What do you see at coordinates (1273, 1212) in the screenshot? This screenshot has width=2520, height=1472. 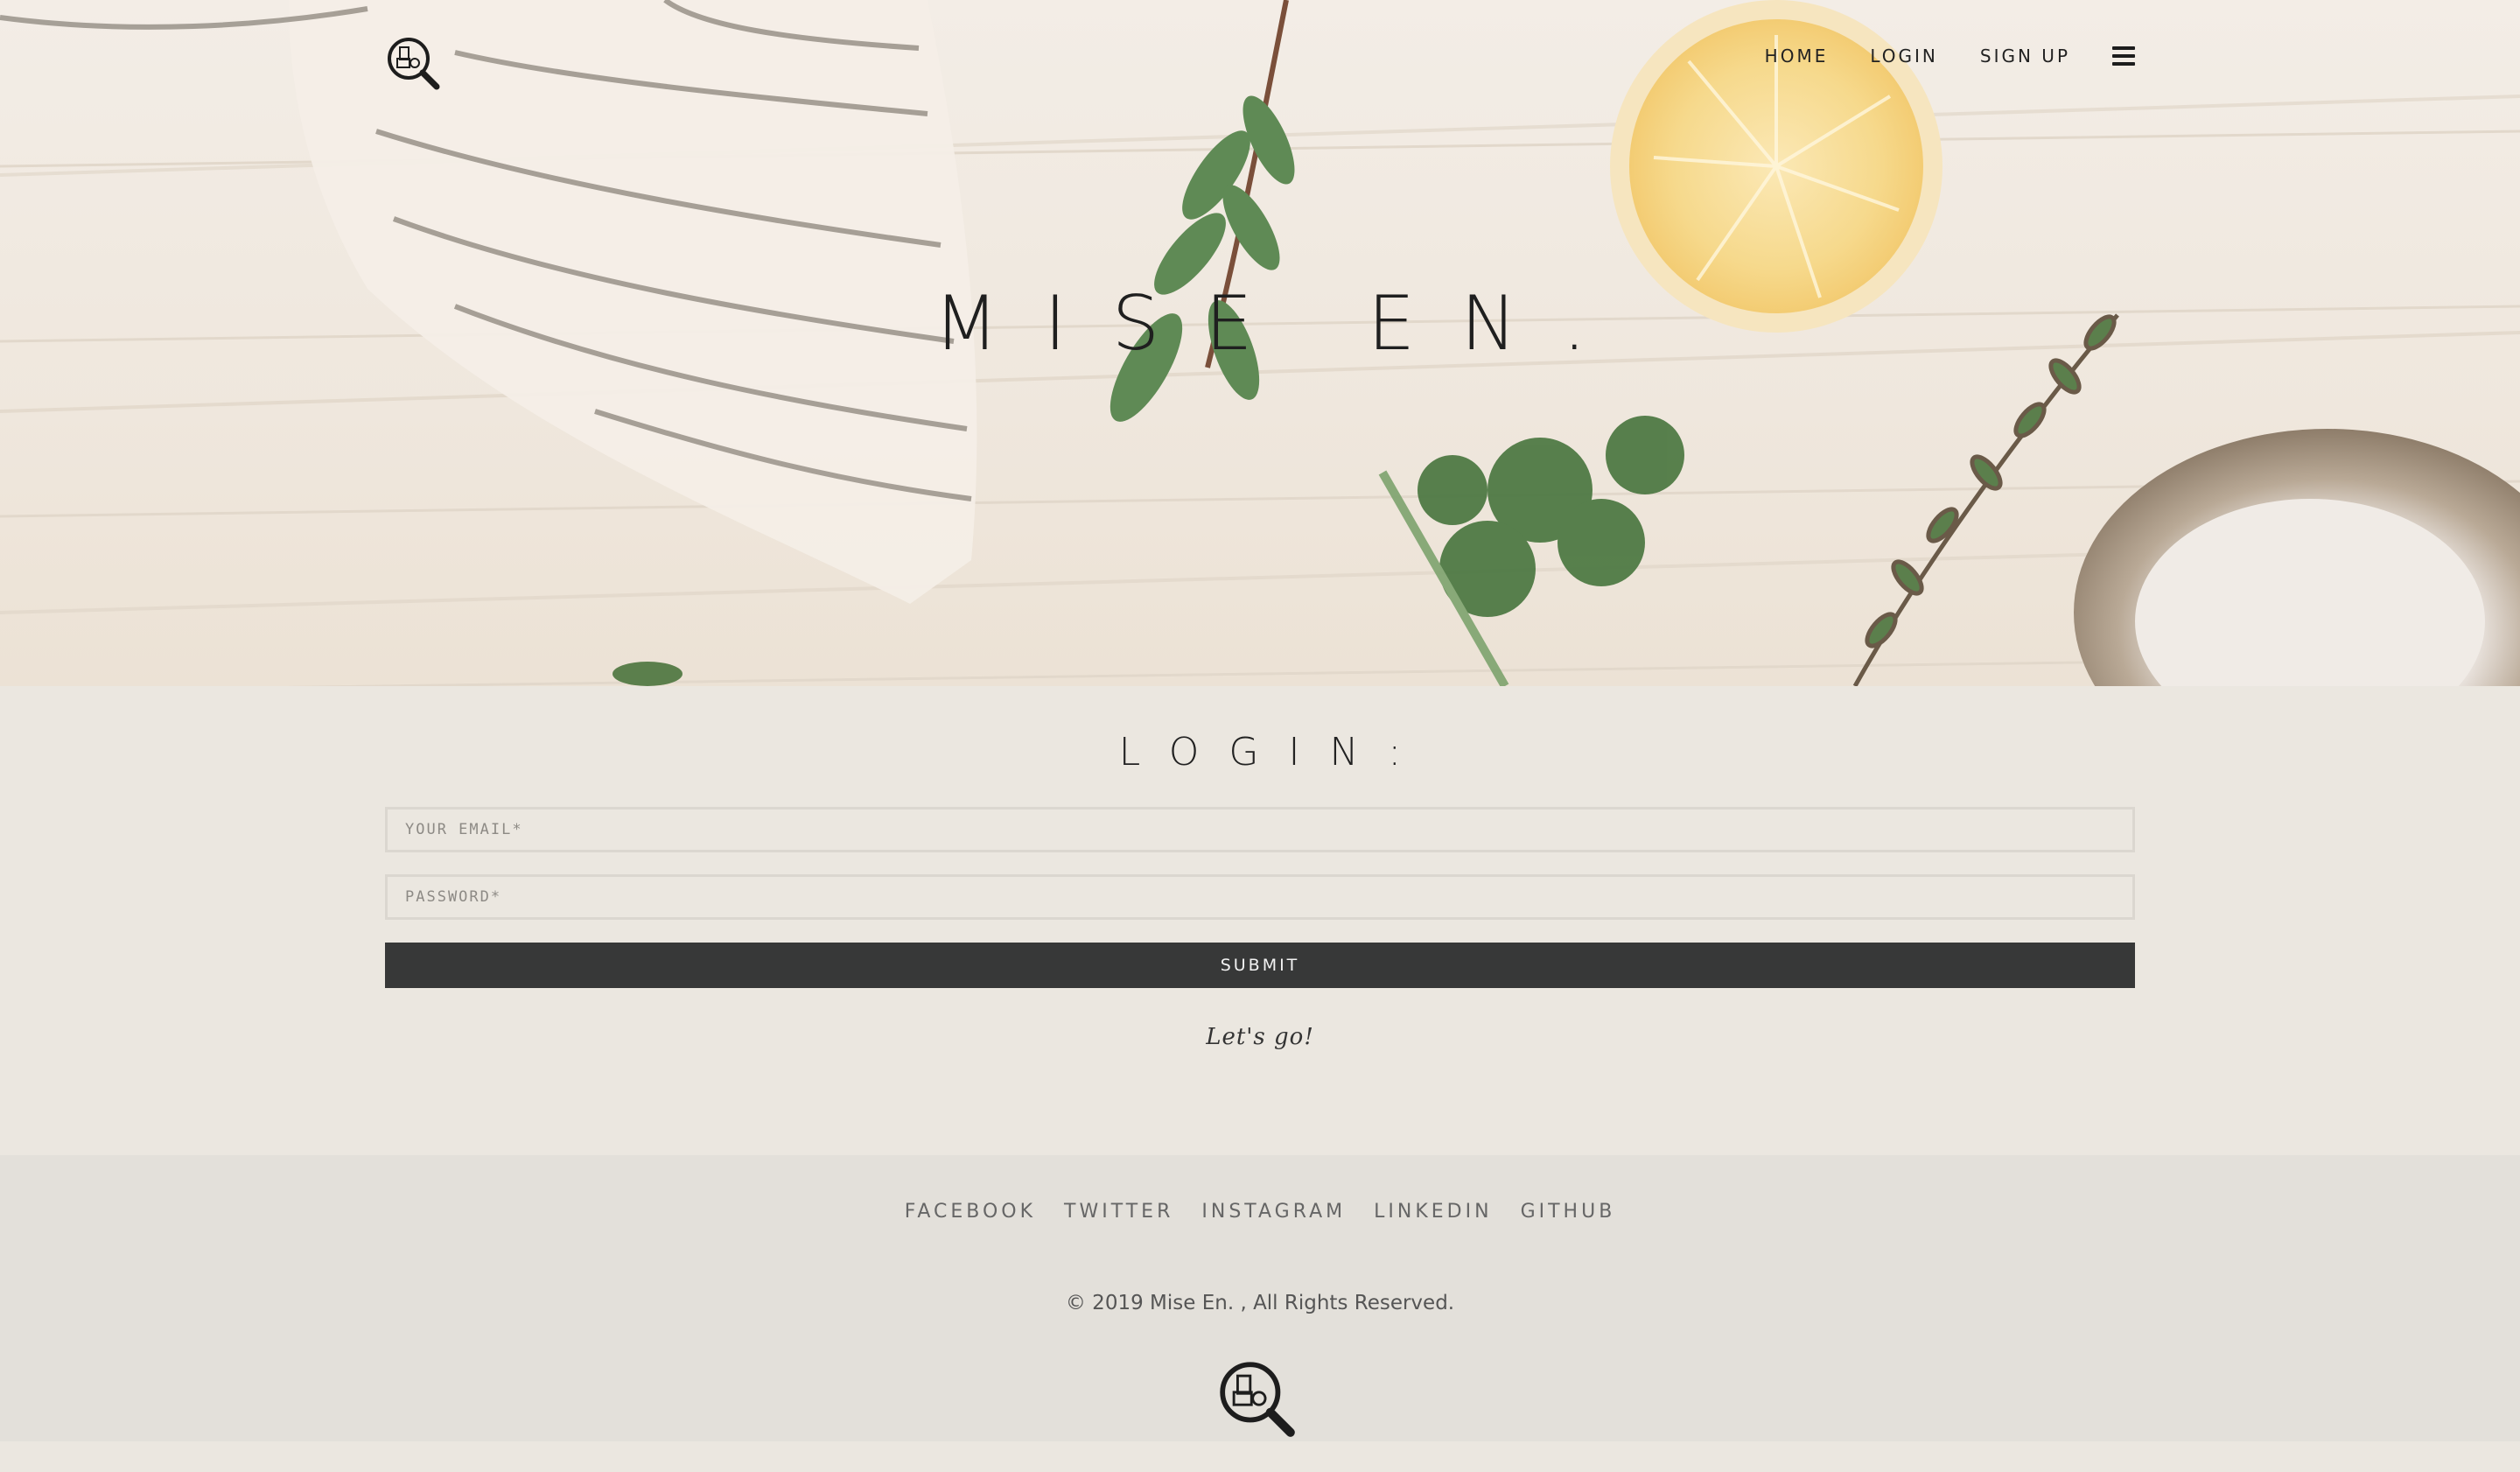 I see `instagram-link: INSTAGRAM` at bounding box center [1273, 1212].